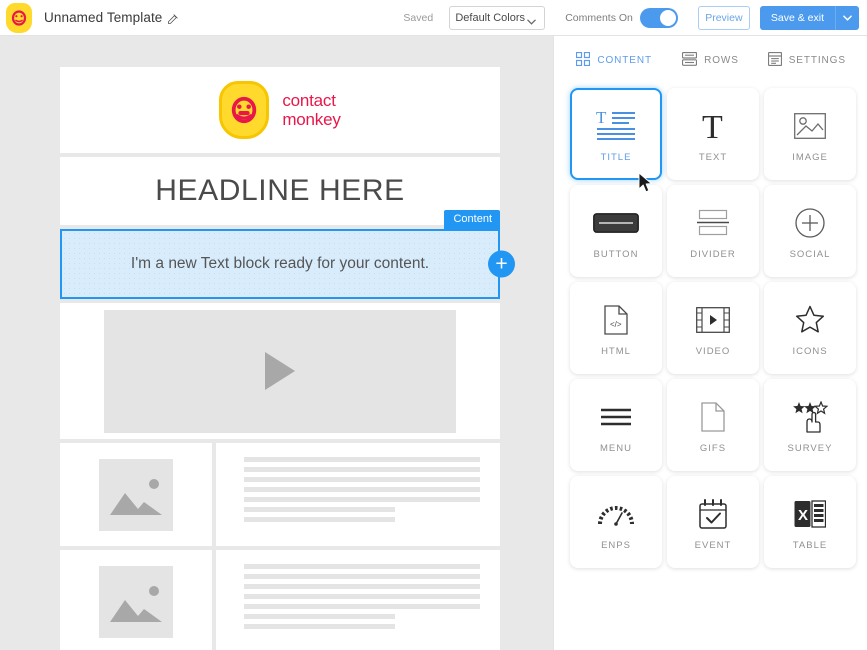 Image resolution: width=867 pixels, height=650 pixels. I want to click on block-tile-title: T TITLE, so click(616, 134).